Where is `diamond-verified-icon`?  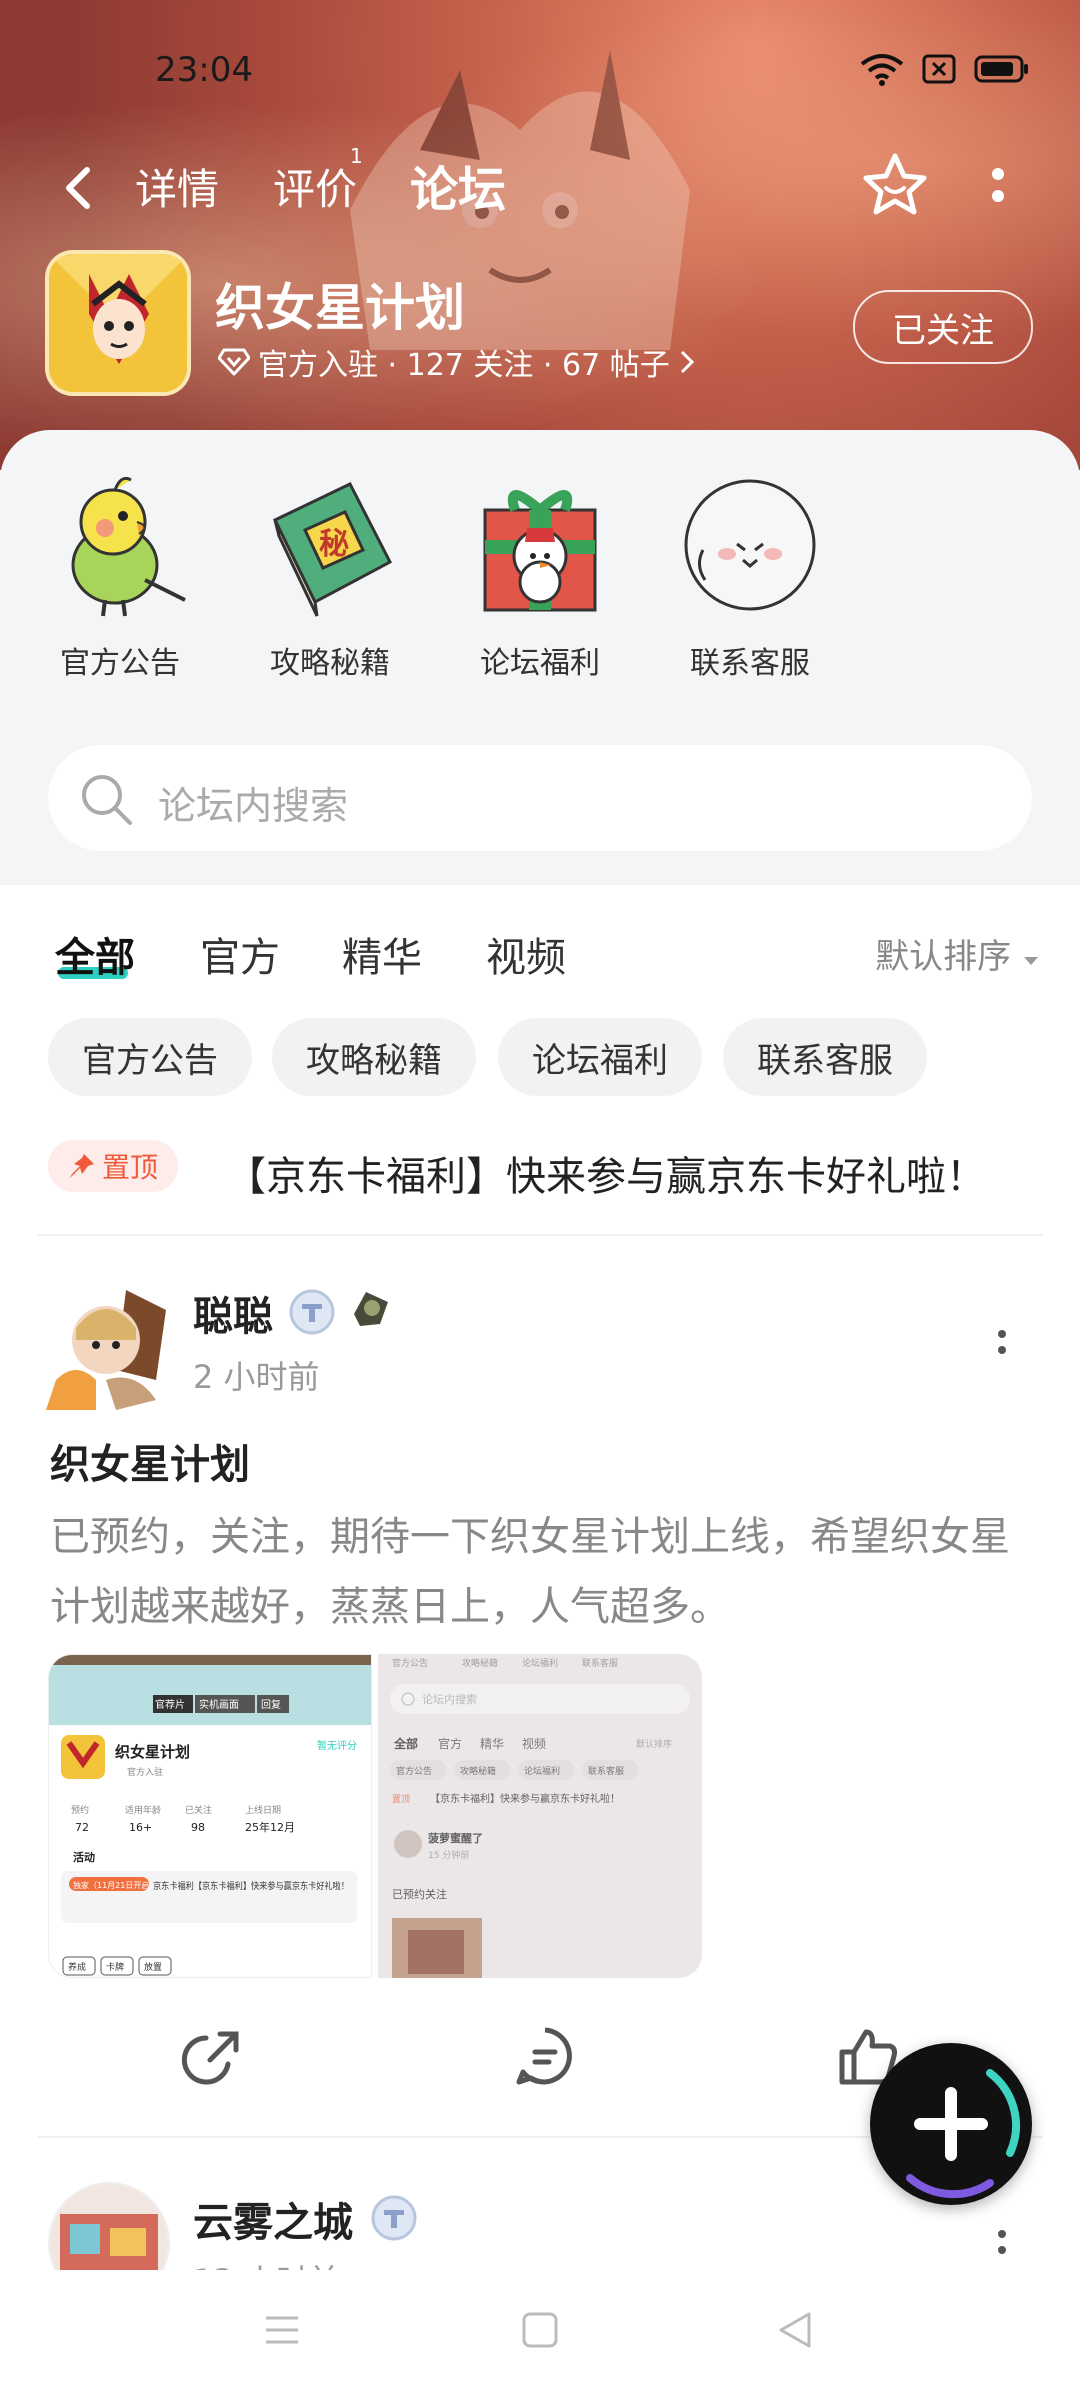
diamond-verified-icon is located at coordinates (234, 362).